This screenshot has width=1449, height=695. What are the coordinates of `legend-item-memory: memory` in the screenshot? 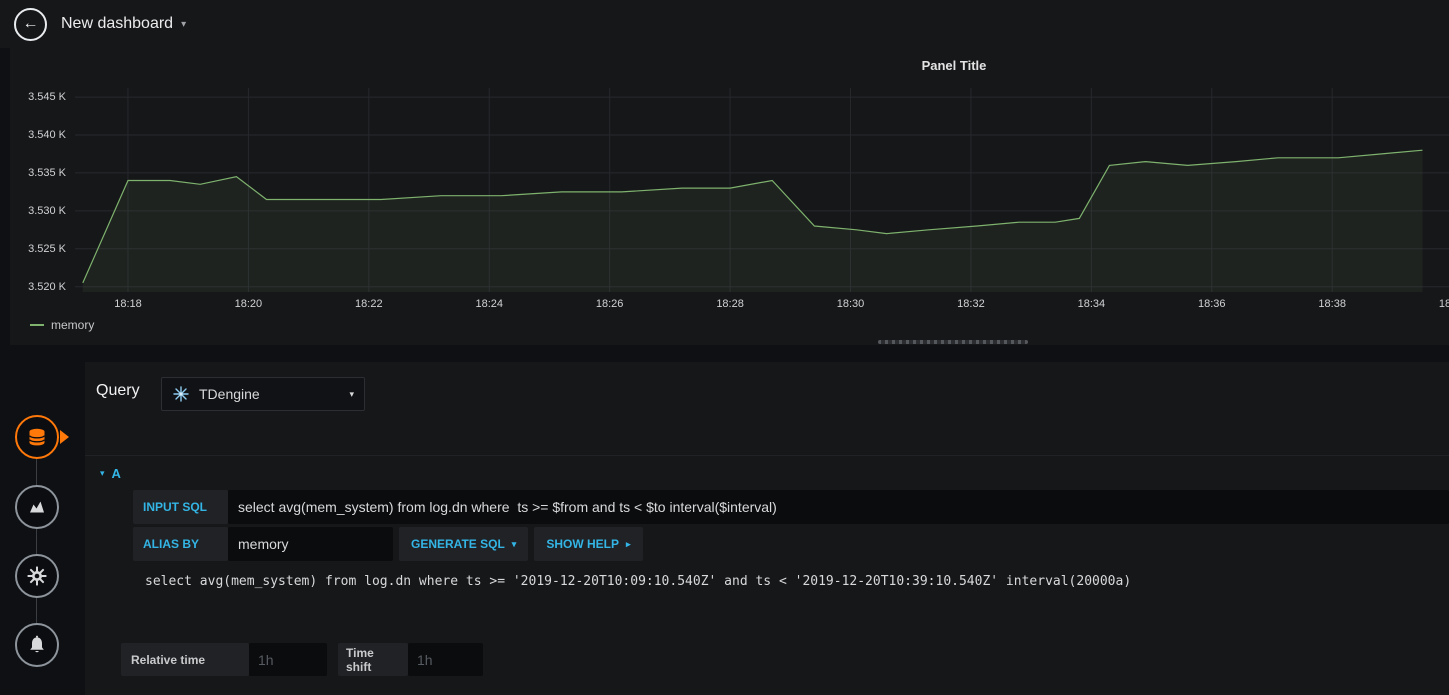 It's located at (62, 325).